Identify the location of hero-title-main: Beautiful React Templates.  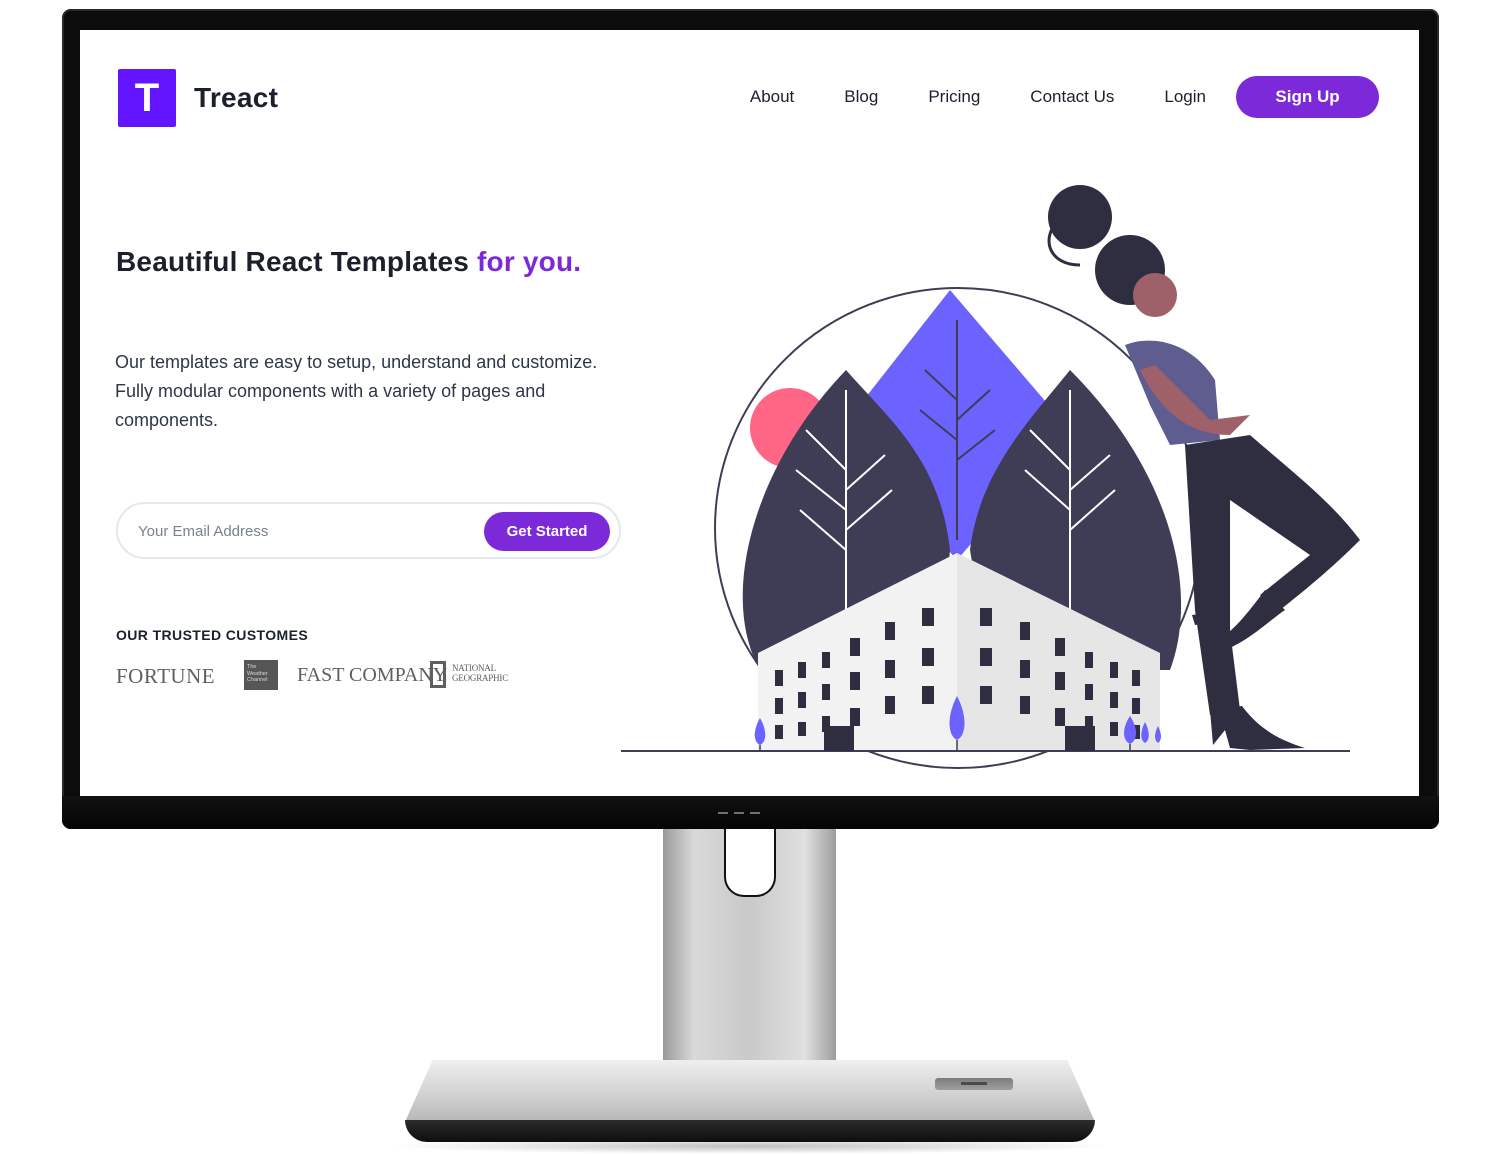
(296, 261).